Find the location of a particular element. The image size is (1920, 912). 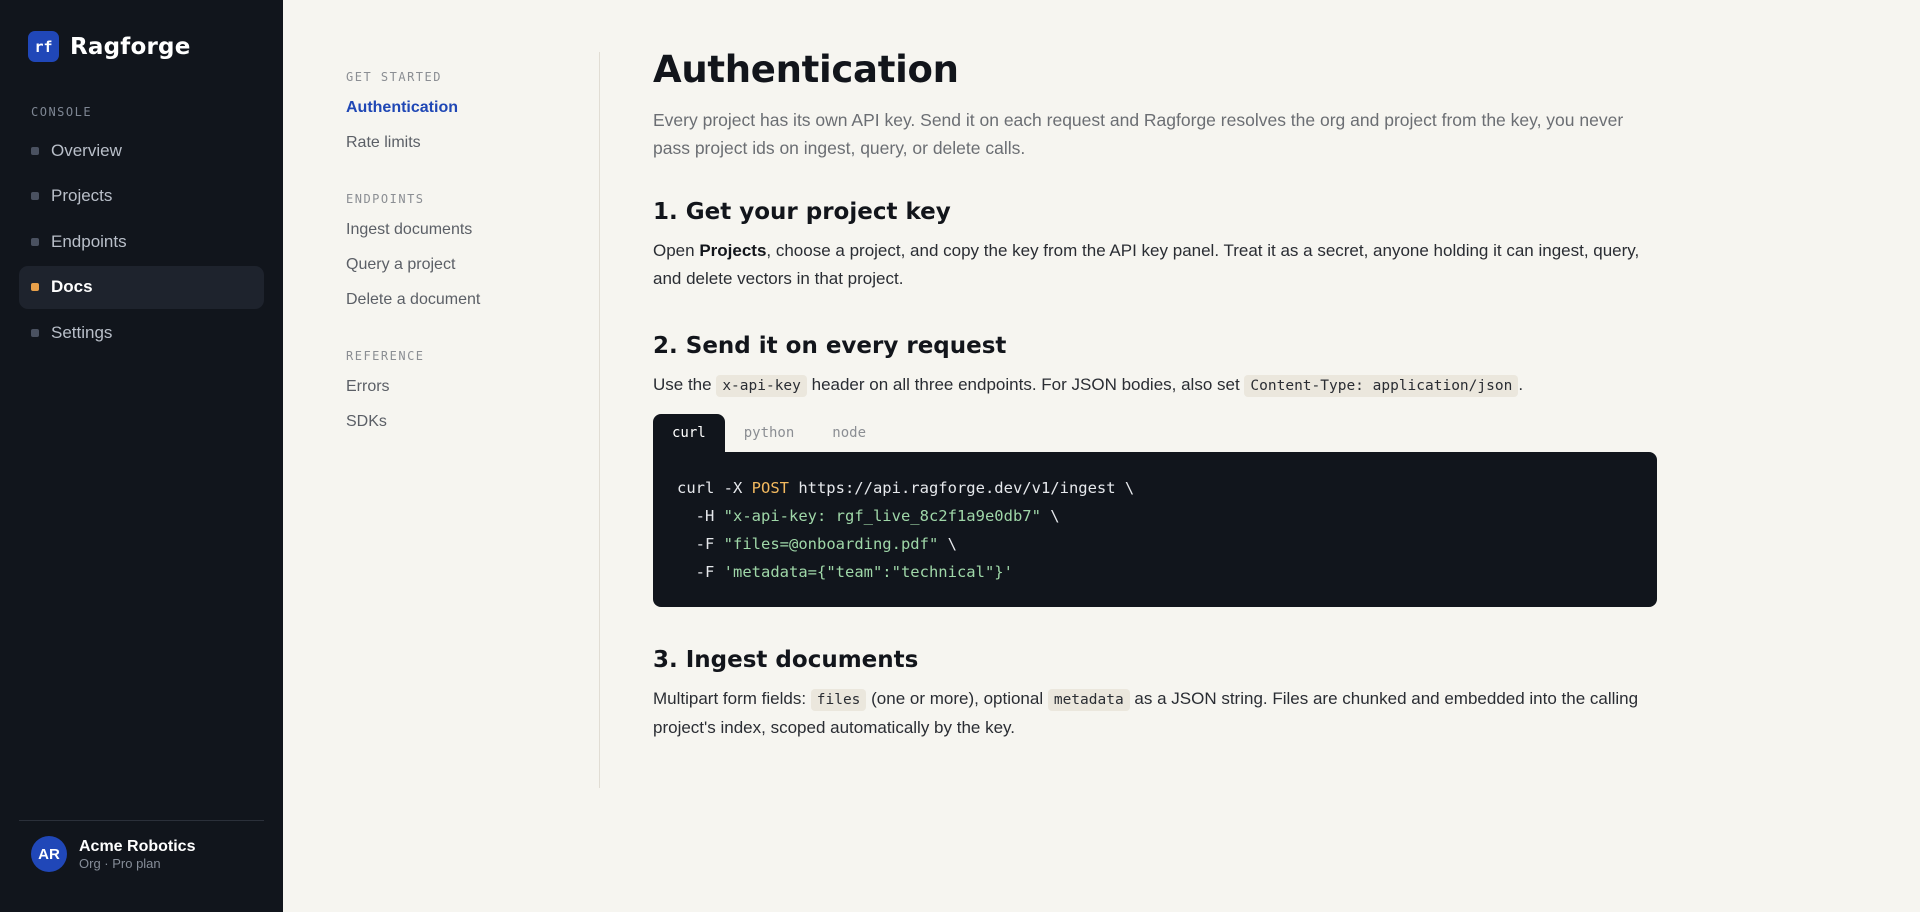

docs-nav-item-errors: Errors is located at coordinates (466, 394).